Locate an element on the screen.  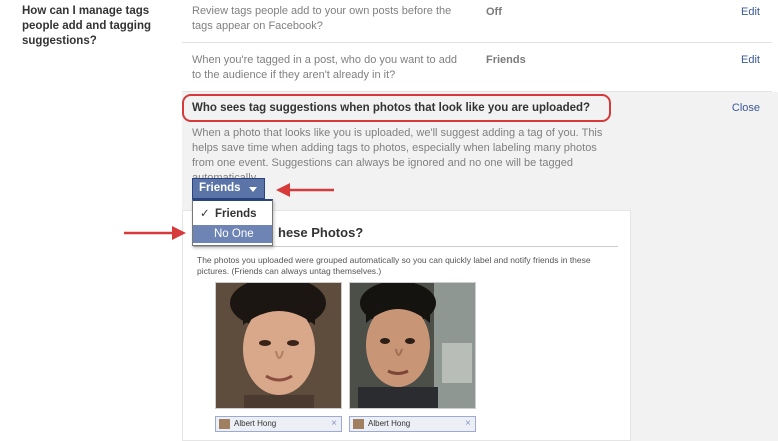
audience-dropdown-menu: ✓ Friends No One is located at coordinates (232, 222).